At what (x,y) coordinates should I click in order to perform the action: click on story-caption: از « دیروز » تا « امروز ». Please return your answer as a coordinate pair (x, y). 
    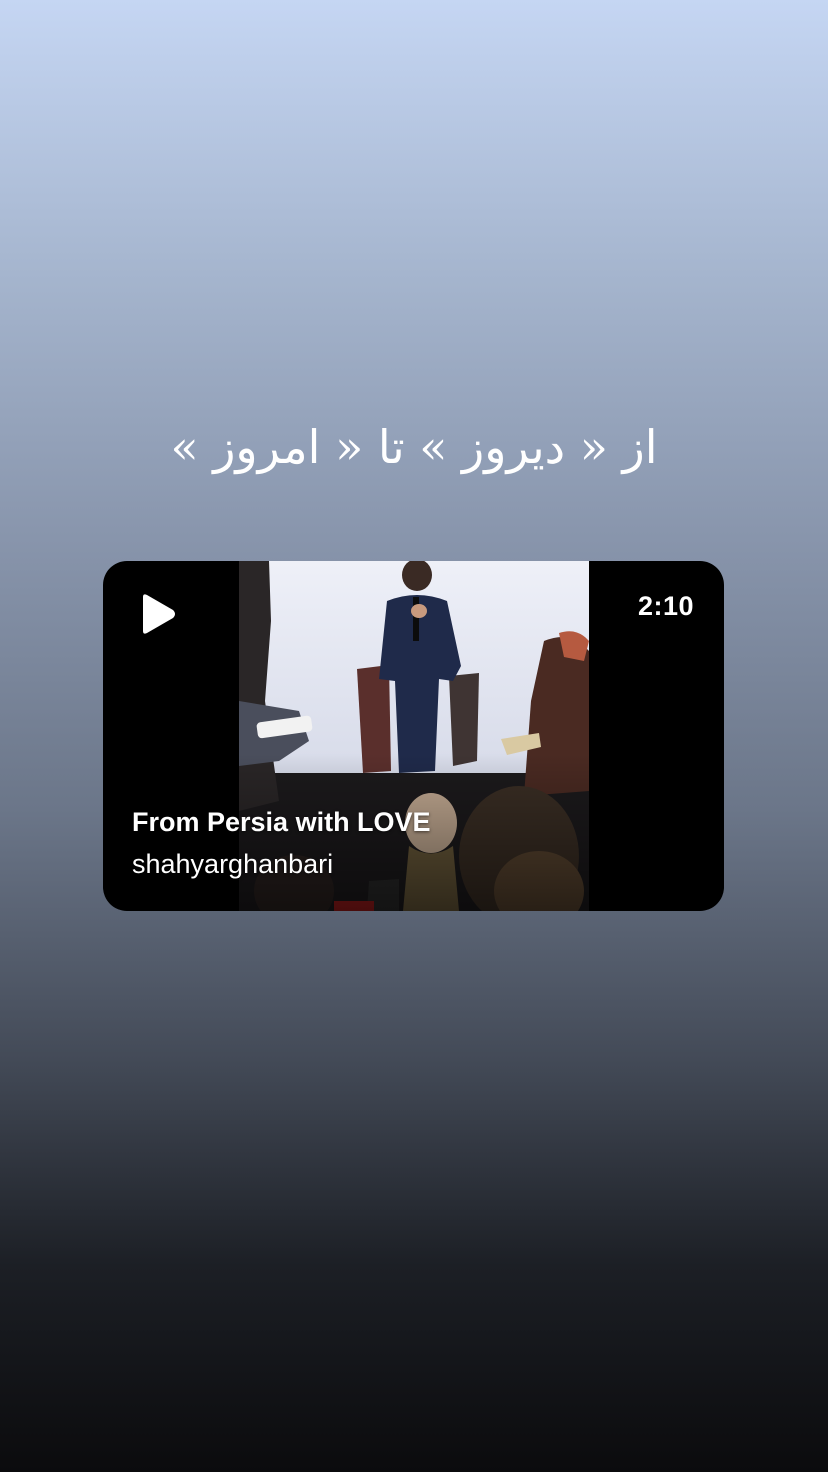
    Looking at the image, I should click on (414, 447).